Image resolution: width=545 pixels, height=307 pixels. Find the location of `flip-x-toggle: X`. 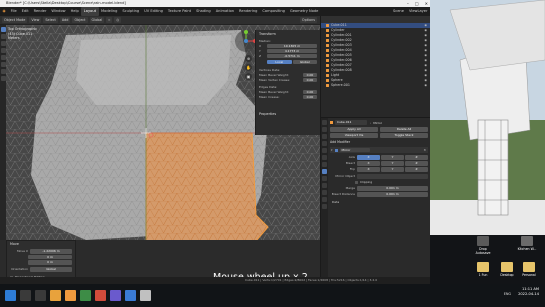

flip-x-toggle: X is located at coordinates (368, 169).